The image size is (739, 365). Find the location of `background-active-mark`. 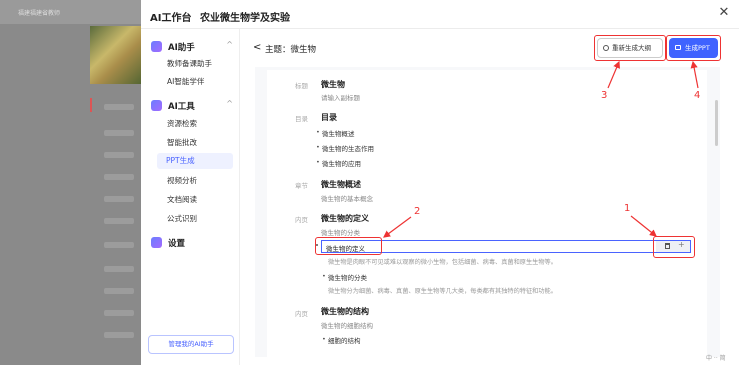

background-active-mark is located at coordinates (91, 105).